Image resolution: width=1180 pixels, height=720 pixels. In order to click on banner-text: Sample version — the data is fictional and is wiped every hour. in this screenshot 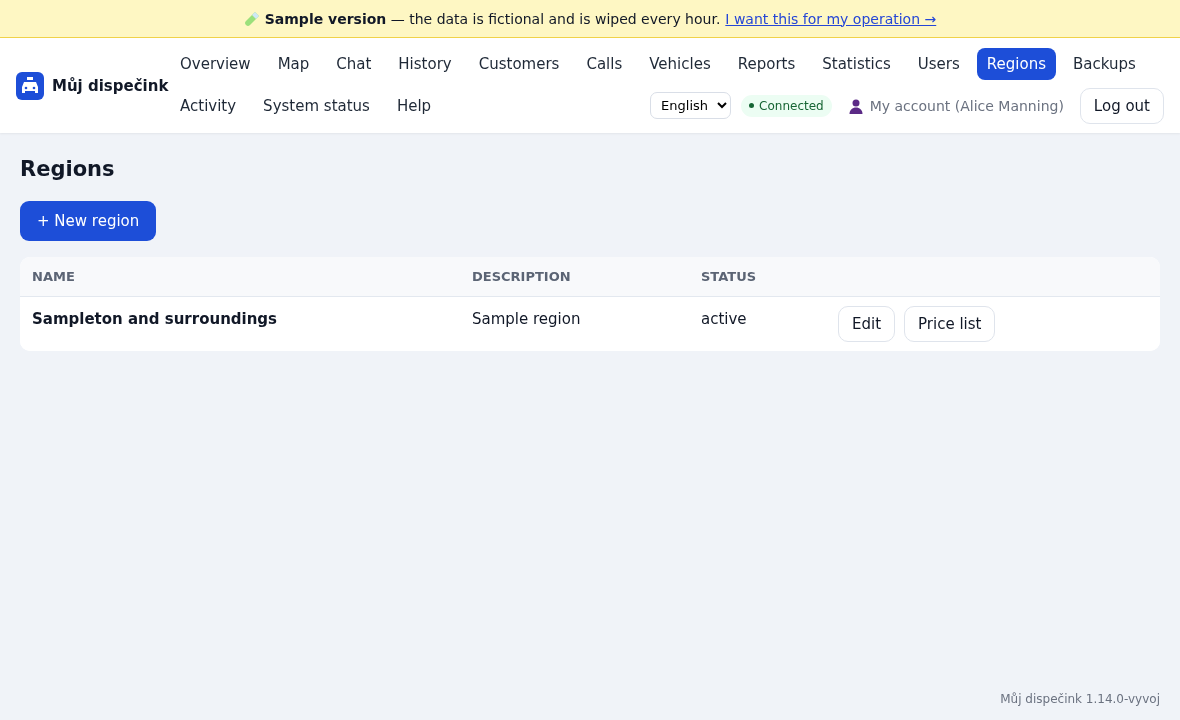, I will do `click(492, 18)`.